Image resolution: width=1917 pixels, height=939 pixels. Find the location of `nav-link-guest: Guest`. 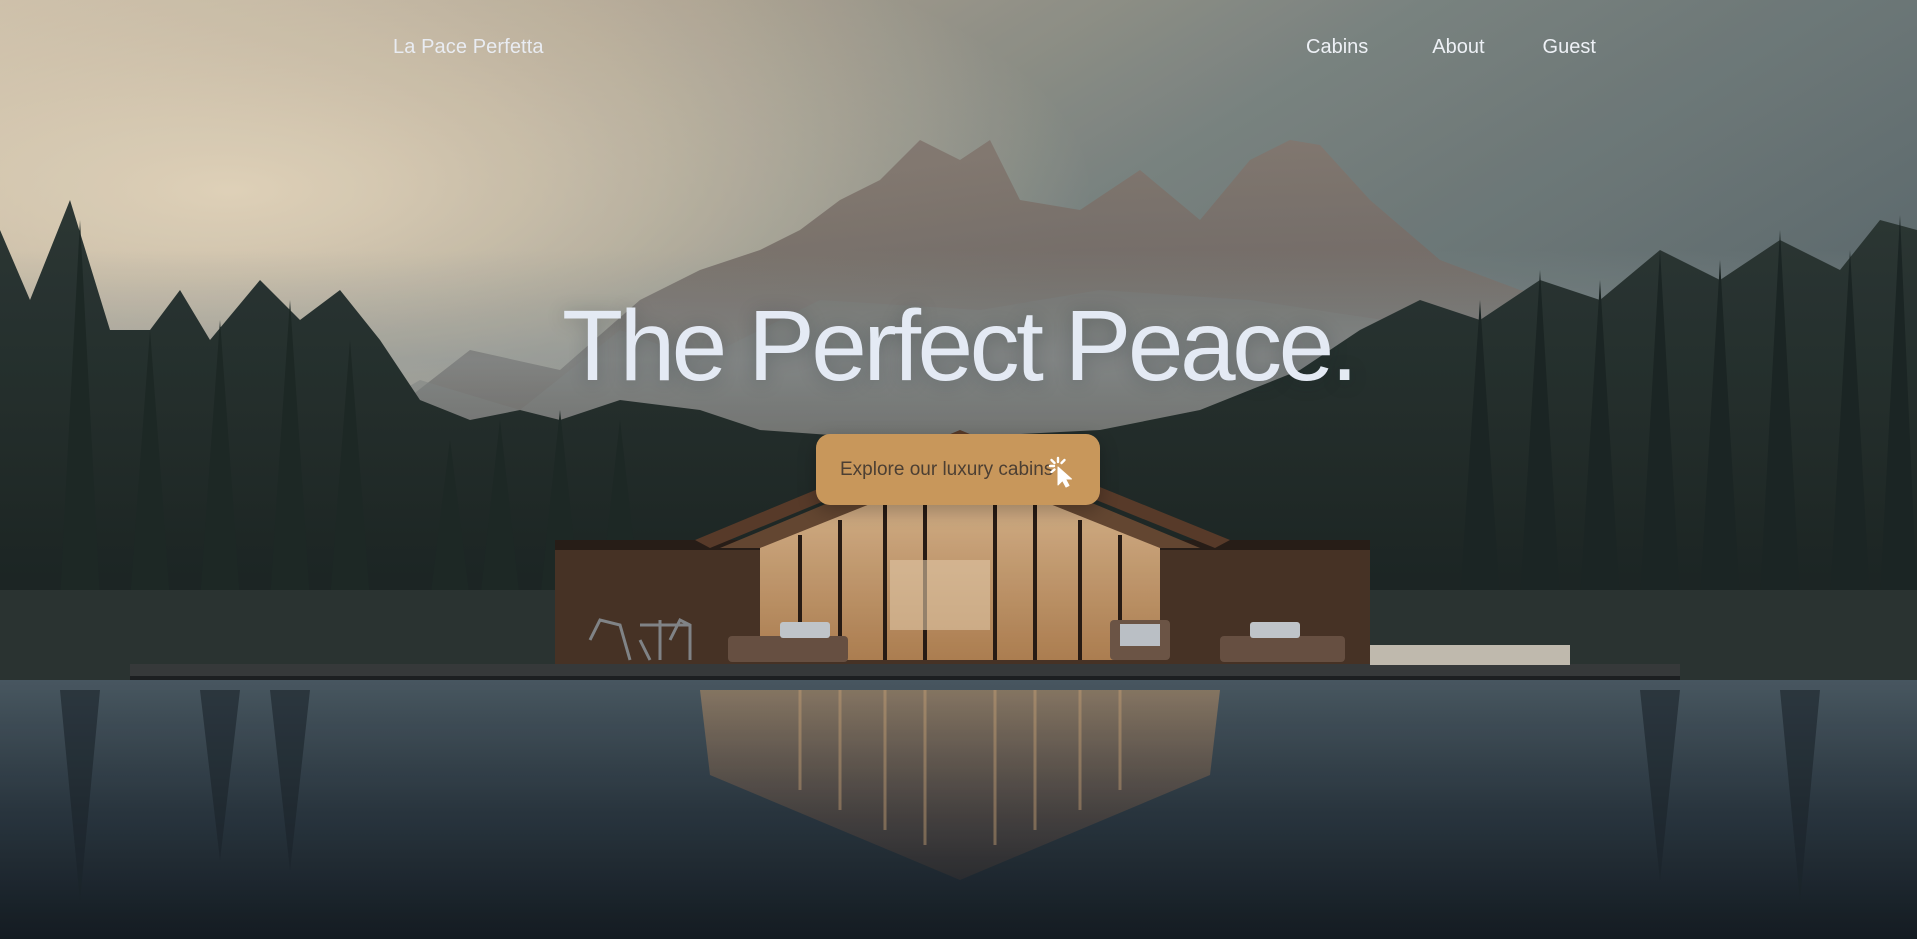

nav-link-guest: Guest is located at coordinates (1569, 47).